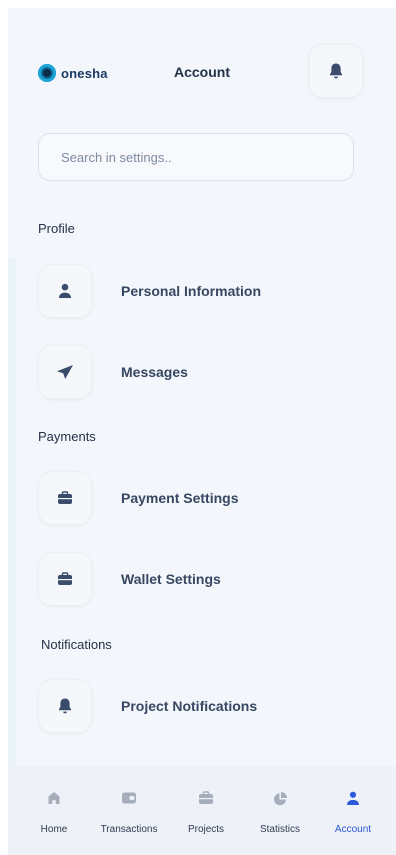 Image resolution: width=396 pixels, height=855 pixels. What do you see at coordinates (67, 436) in the screenshot?
I see `section-title-payments: Payments` at bounding box center [67, 436].